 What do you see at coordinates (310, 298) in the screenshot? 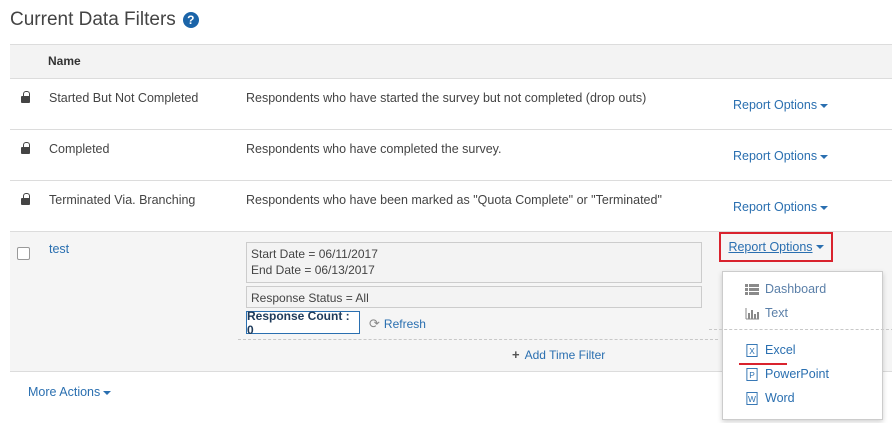
I see `response-status-text: Response Status = All` at bounding box center [310, 298].